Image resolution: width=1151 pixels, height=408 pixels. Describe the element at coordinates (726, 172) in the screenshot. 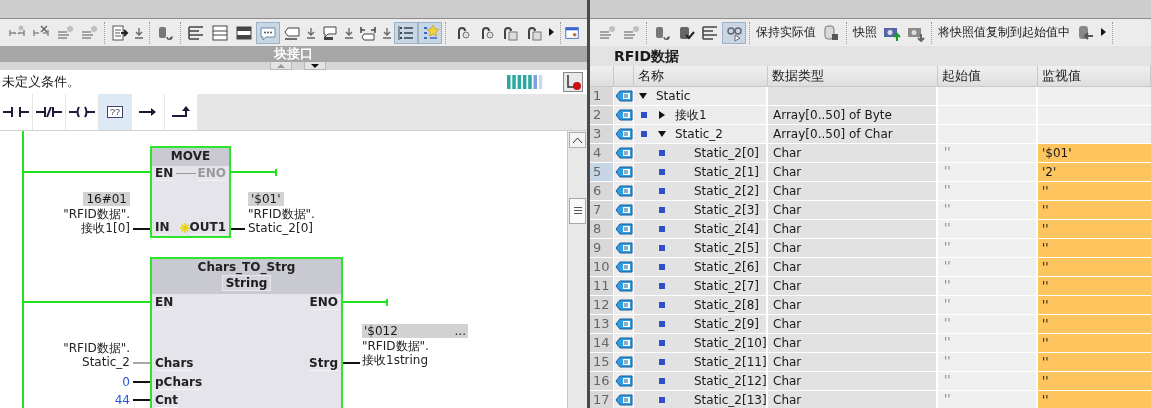

I see `tag-name: Static_2[1]` at that location.